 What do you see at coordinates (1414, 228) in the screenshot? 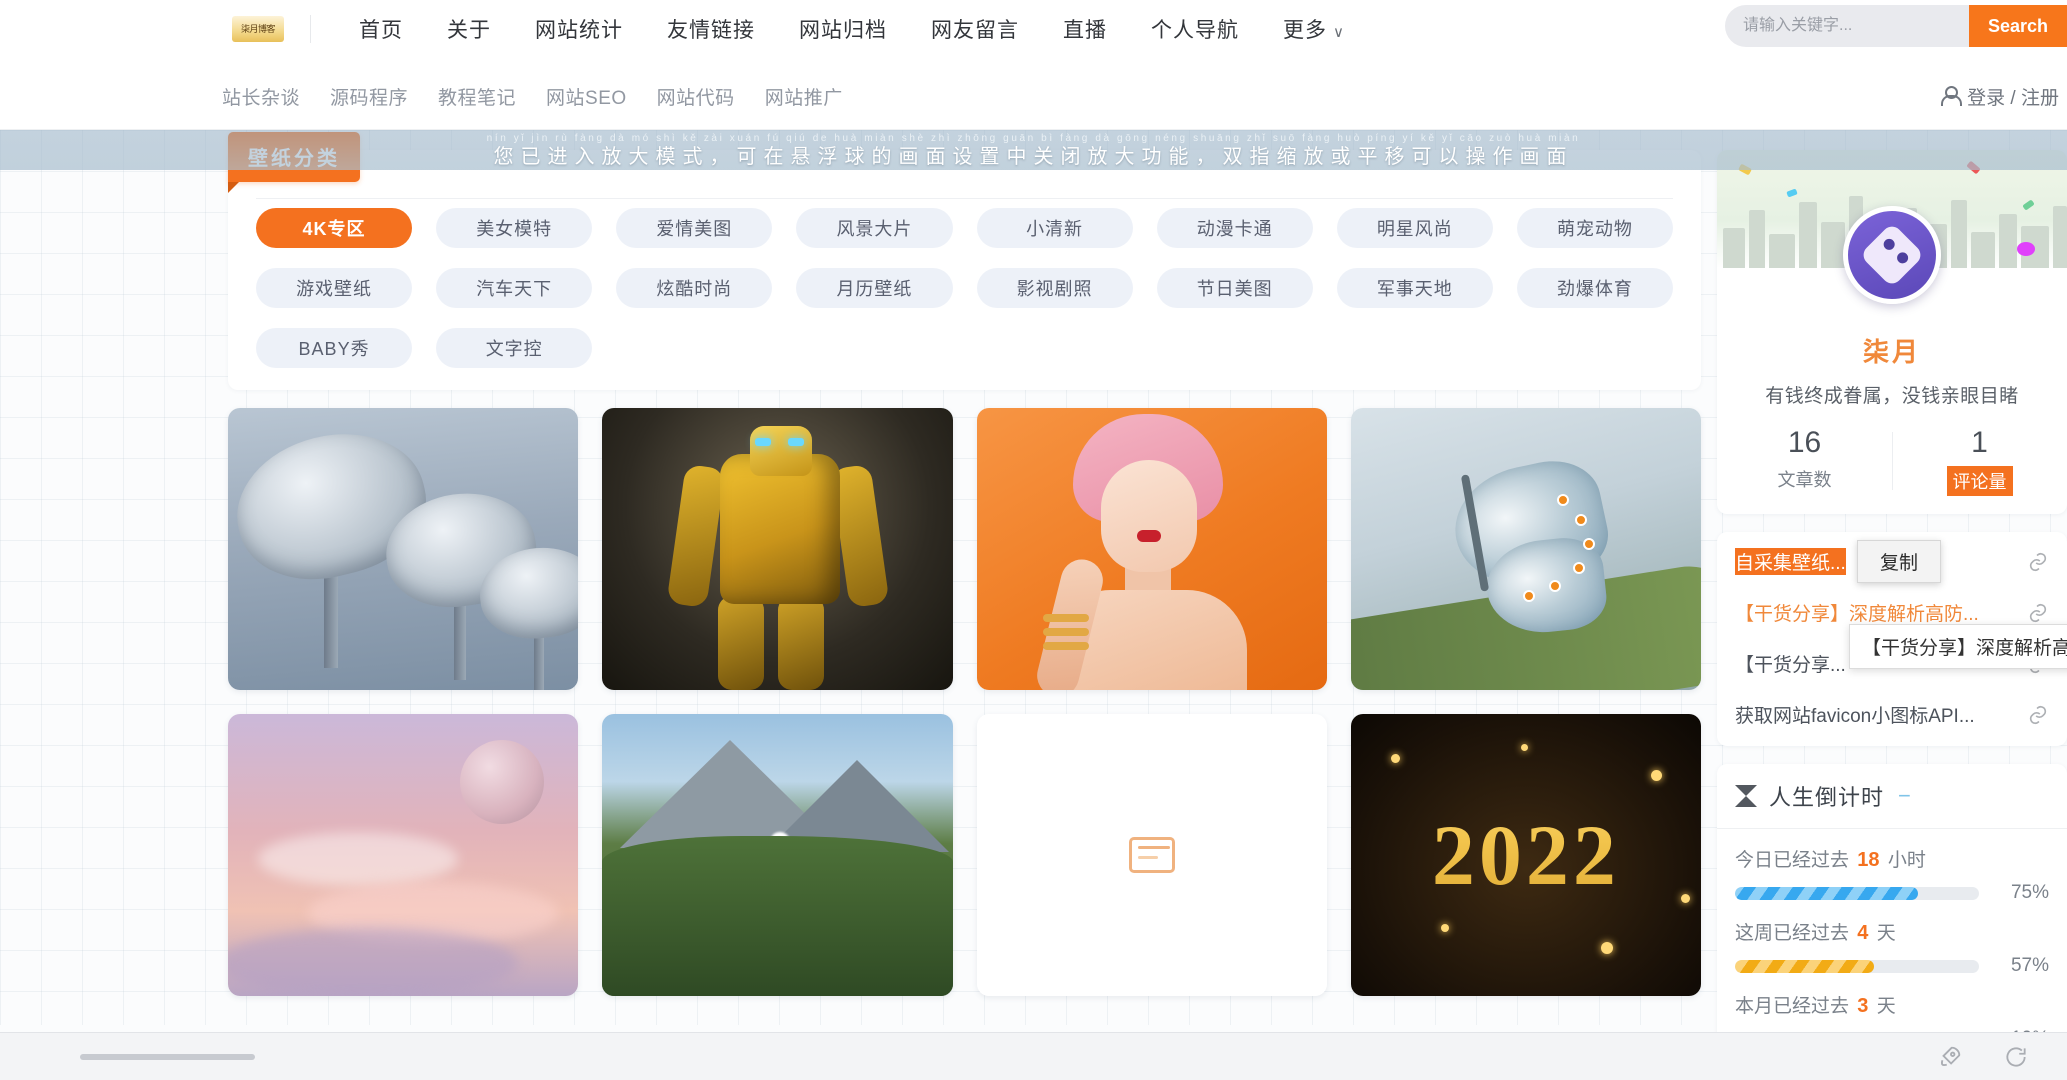
I see `category-tag-celebrity: 明星风尚` at bounding box center [1414, 228].